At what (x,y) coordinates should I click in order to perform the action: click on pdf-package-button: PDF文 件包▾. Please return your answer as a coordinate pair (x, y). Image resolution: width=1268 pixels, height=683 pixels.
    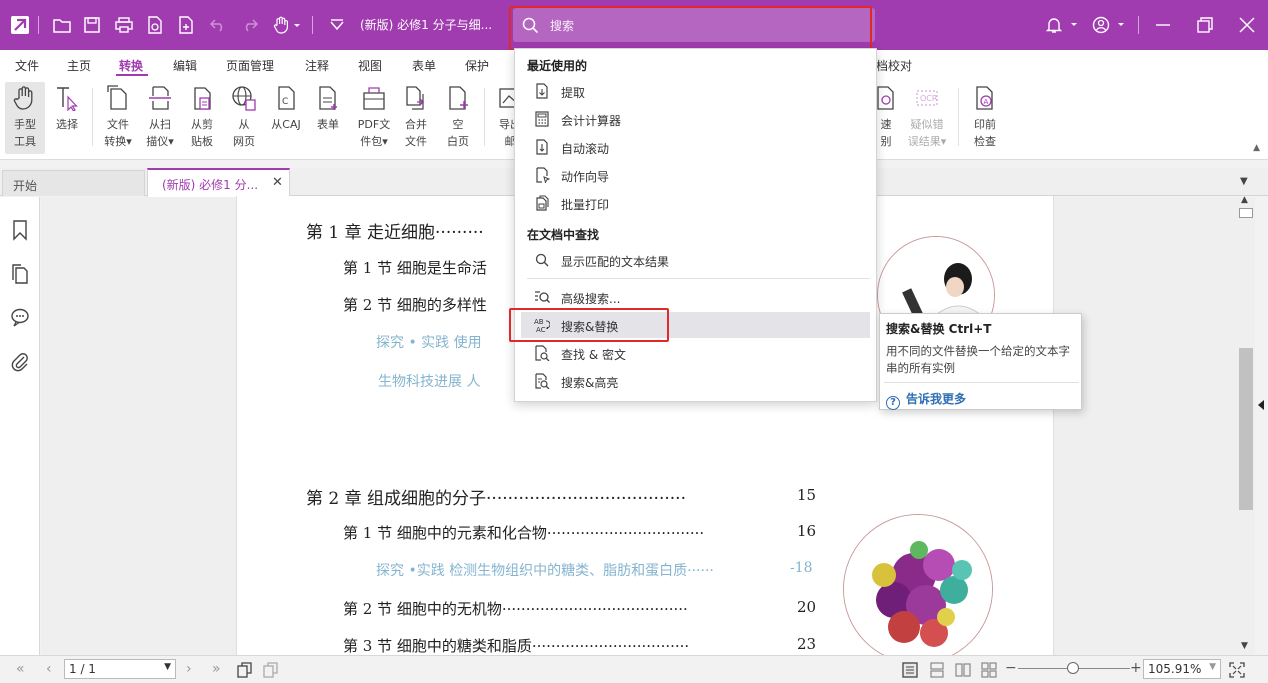
    Looking at the image, I should click on (374, 118).